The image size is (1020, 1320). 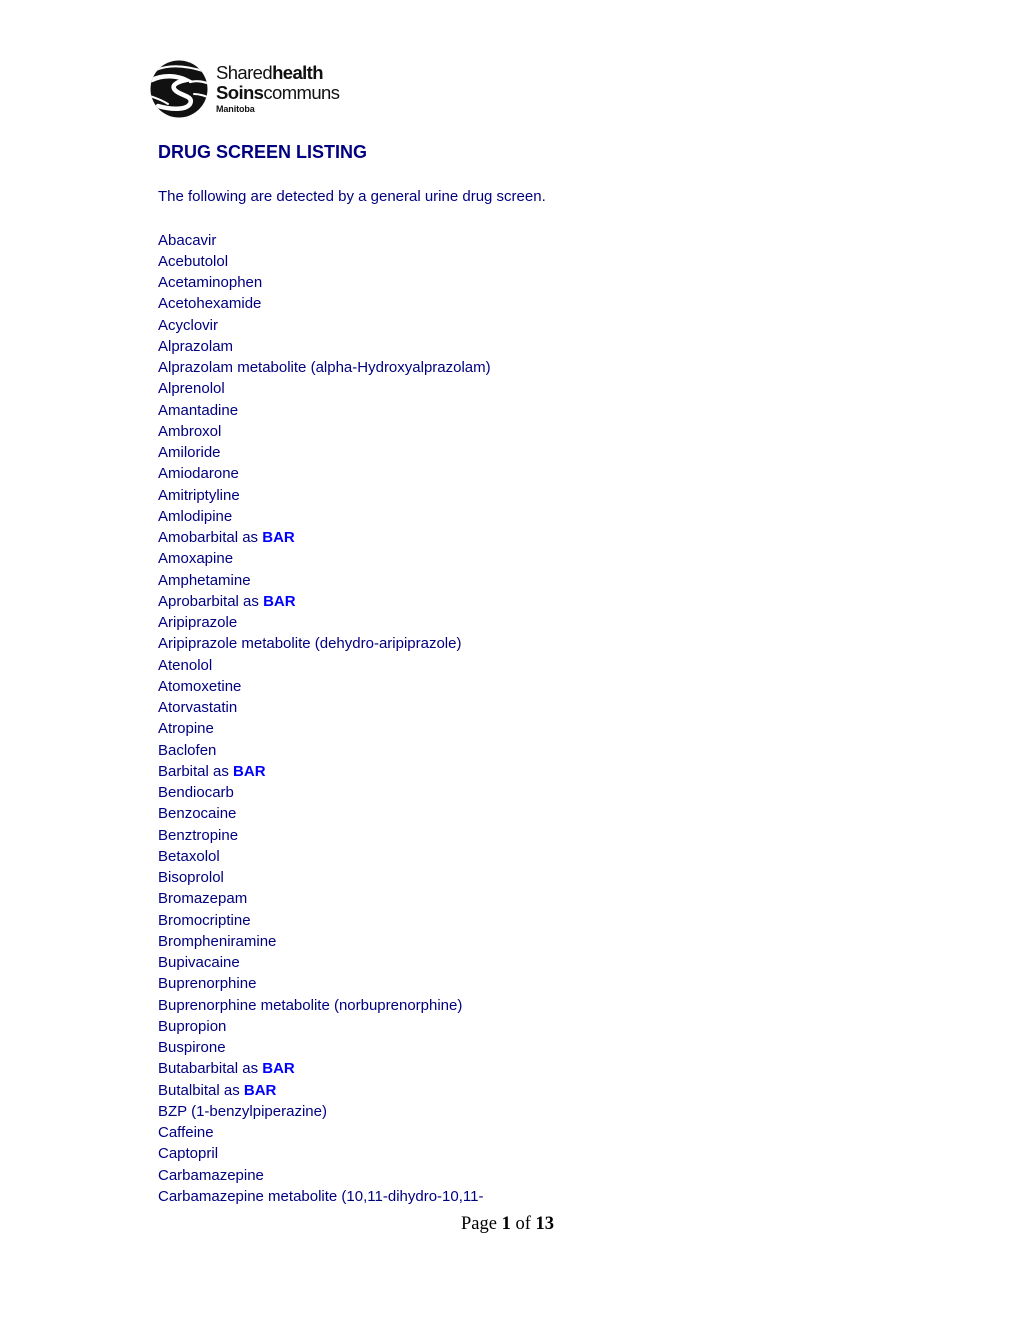 I want to click on drug-name: Bromocriptine, so click(x=204, y=920).